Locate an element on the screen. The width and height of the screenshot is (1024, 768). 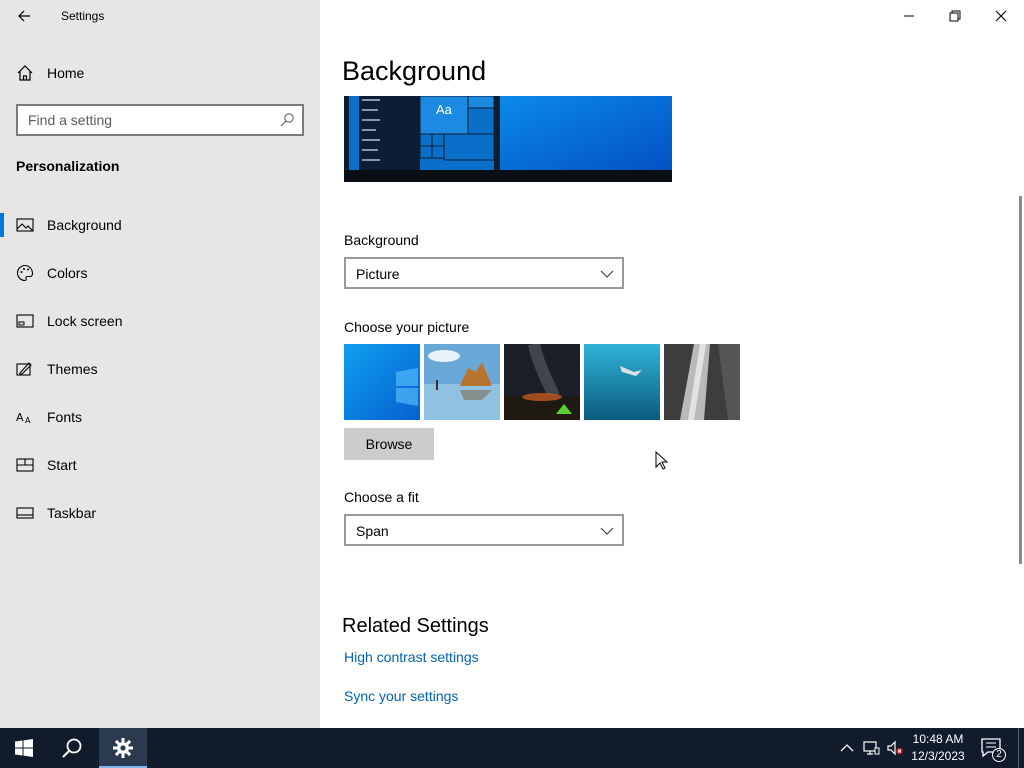
restore-button is located at coordinates (955, 16).